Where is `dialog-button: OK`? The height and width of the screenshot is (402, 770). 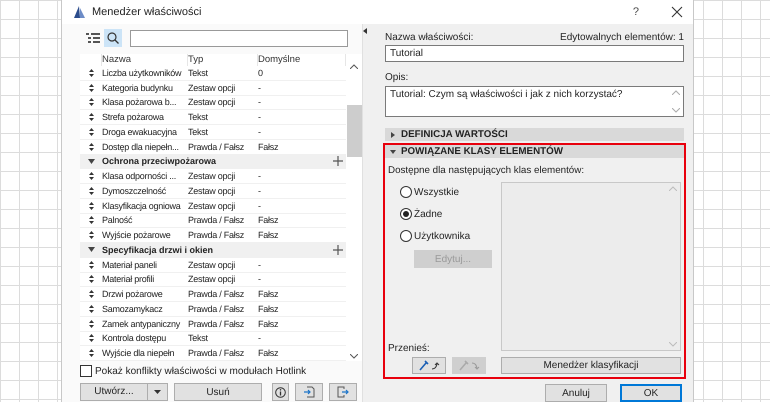 dialog-button: OK is located at coordinates (651, 393).